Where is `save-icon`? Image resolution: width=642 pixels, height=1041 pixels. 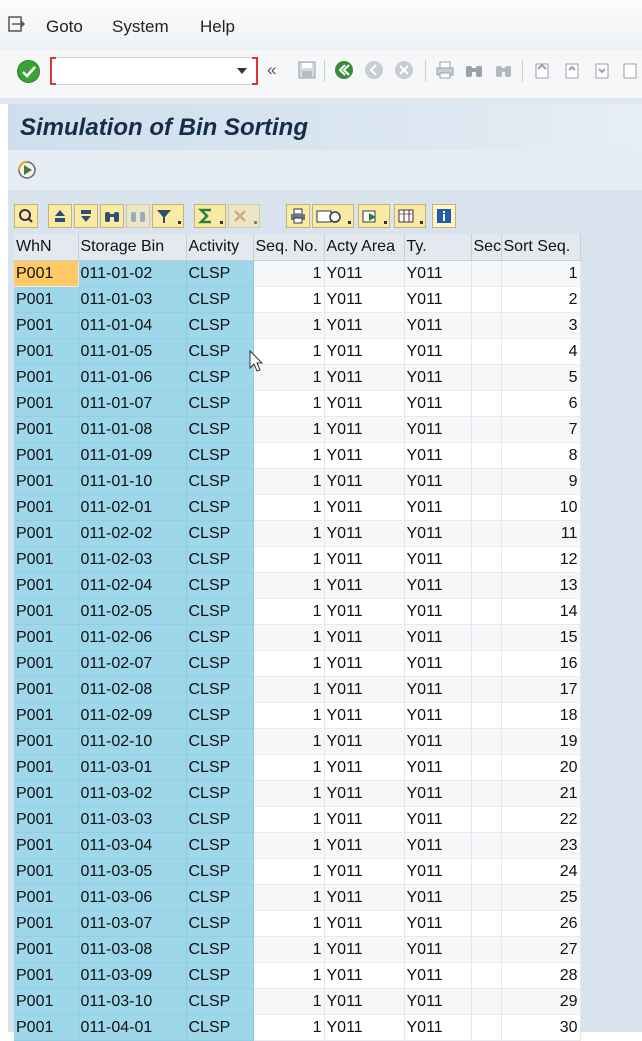
save-icon is located at coordinates (307, 70).